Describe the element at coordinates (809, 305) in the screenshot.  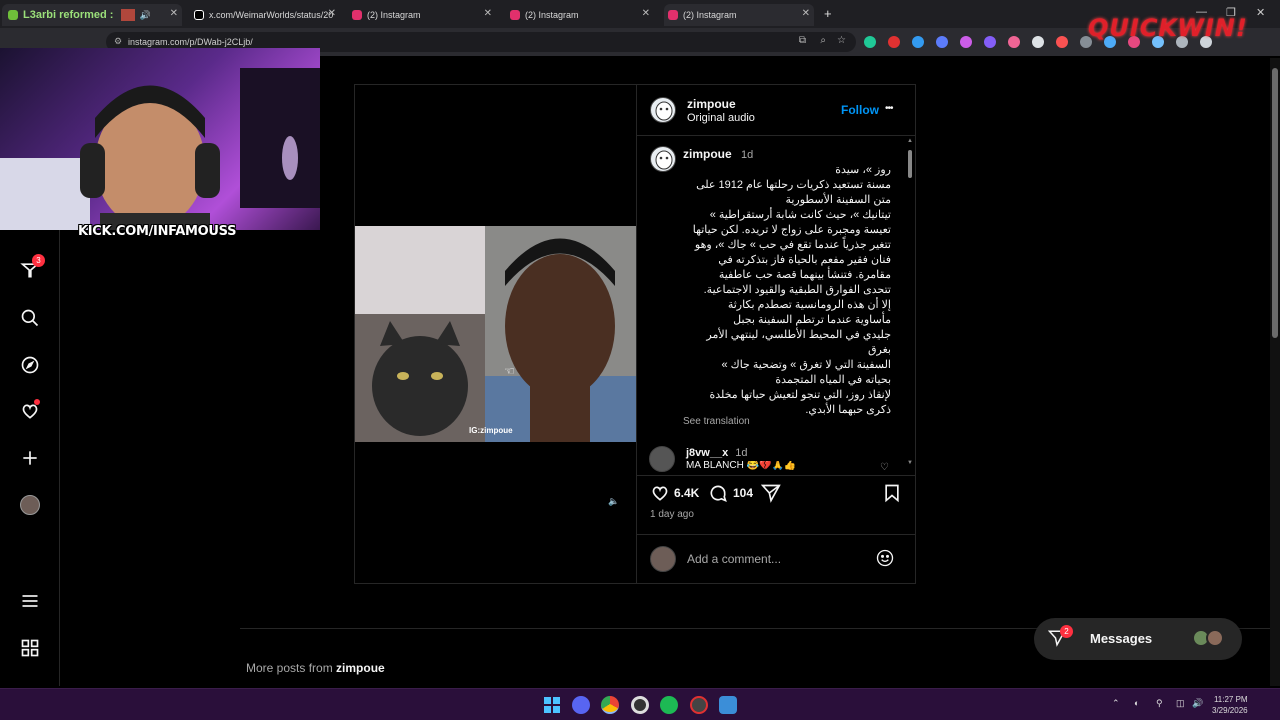
I see `caption-line: إلا أن هذه الرومانسية تصطدم بكارثة` at that location.